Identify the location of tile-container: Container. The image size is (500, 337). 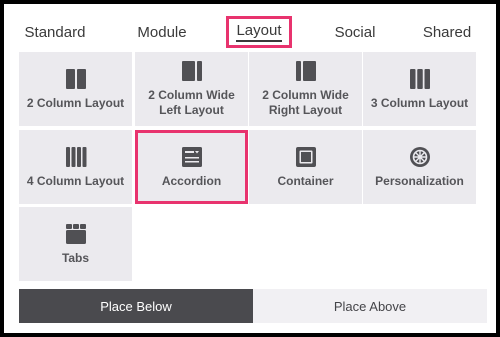
(305, 167).